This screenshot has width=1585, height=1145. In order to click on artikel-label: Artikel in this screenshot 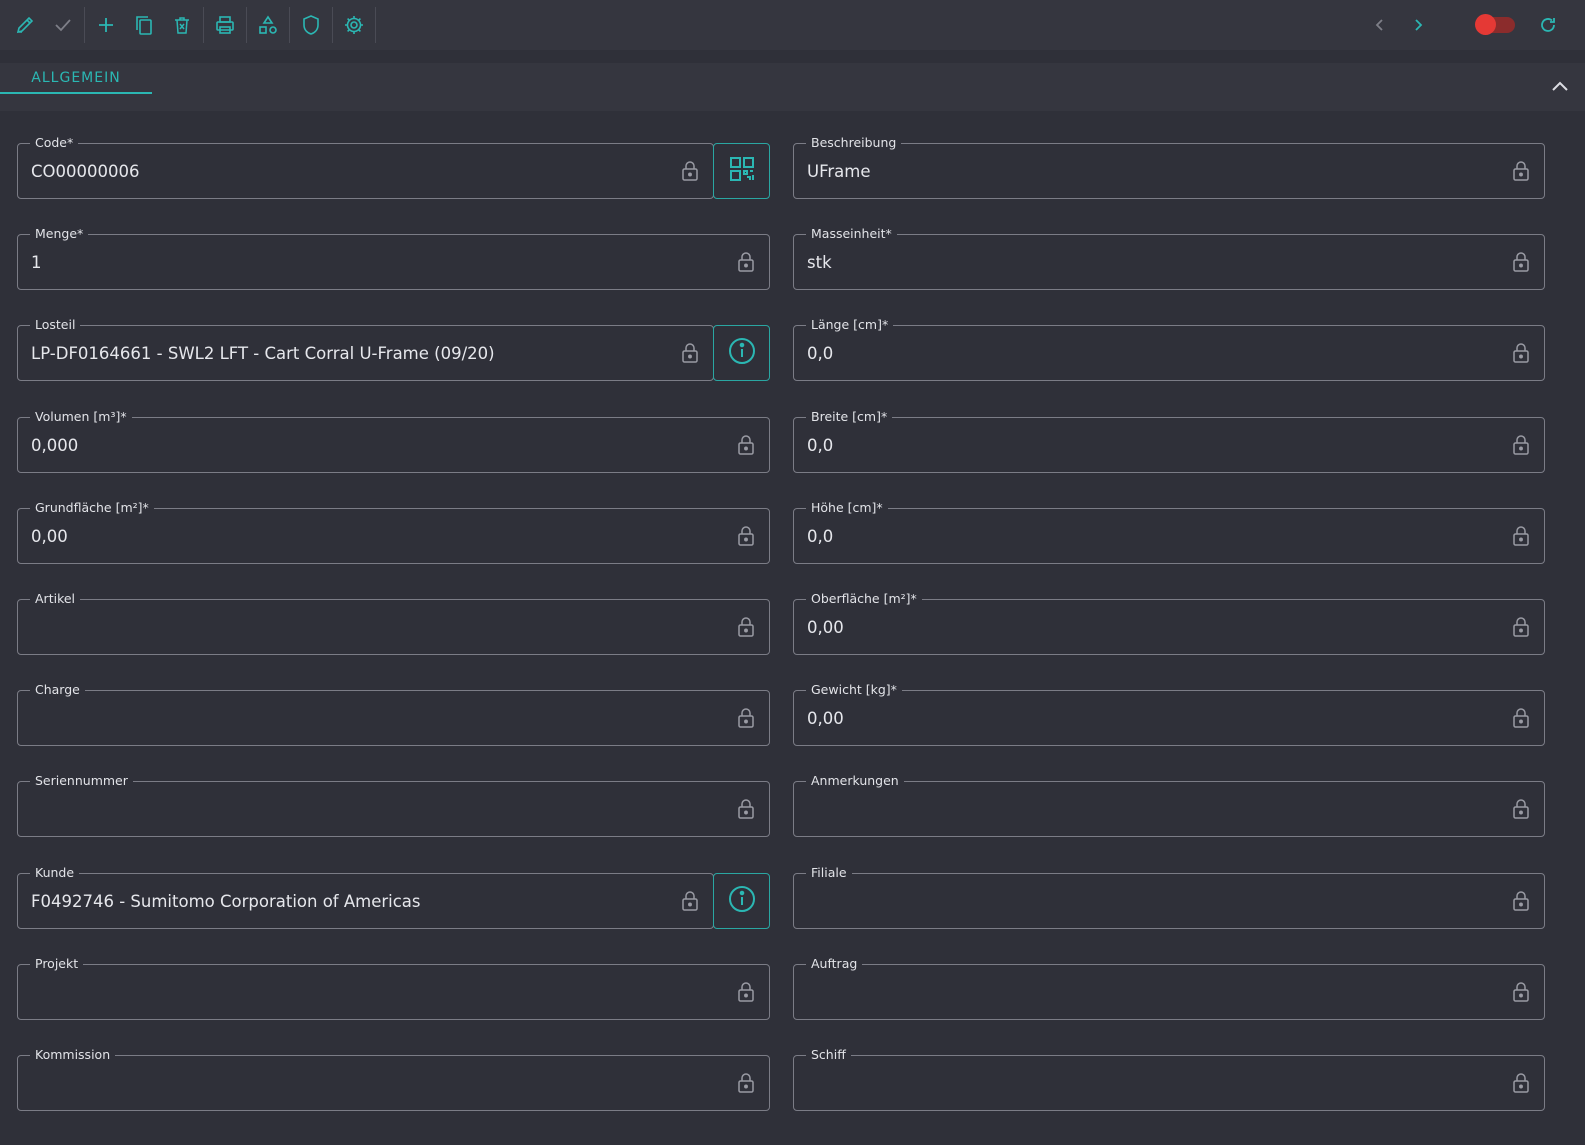, I will do `click(55, 599)`.